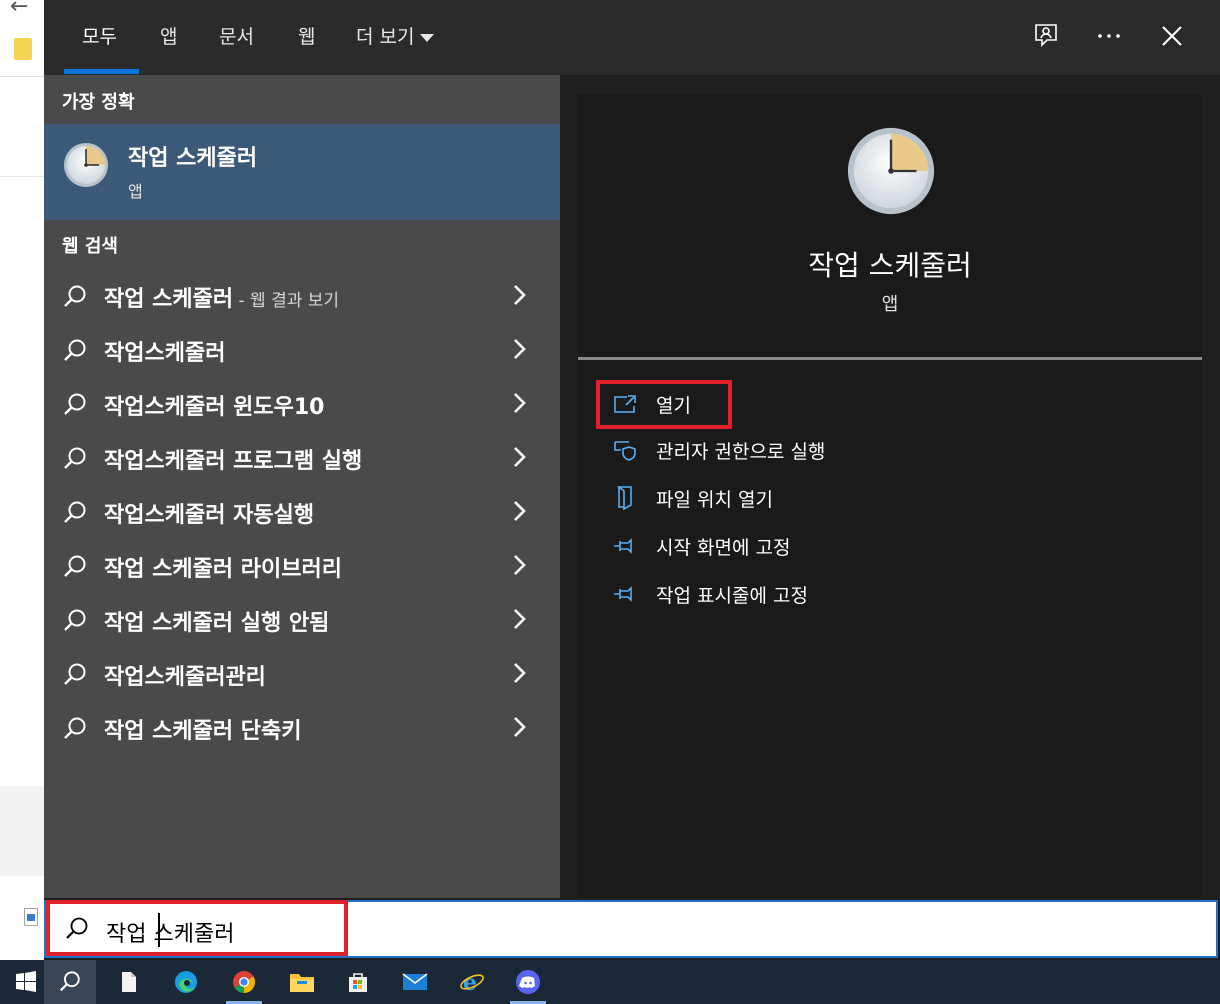  What do you see at coordinates (168, 35) in the screenshot?
I see `tab-apps: 앱` at bounding box center [168, 35].